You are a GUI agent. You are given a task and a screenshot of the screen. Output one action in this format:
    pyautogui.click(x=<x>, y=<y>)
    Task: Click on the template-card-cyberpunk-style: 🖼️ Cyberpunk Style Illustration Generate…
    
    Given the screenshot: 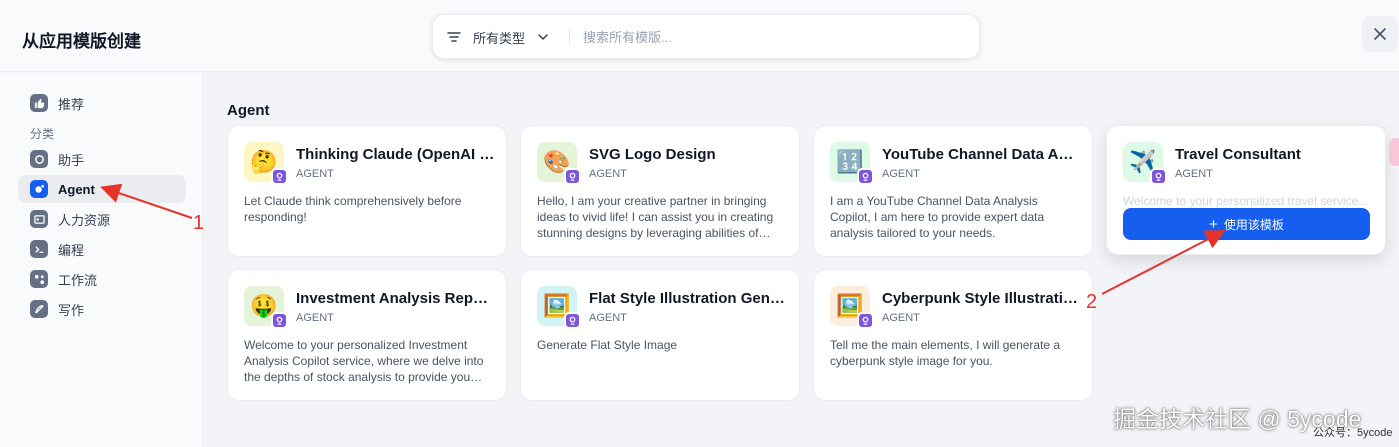 What is the action you would take?
    pyautogui.click(x=953, y=335)
    